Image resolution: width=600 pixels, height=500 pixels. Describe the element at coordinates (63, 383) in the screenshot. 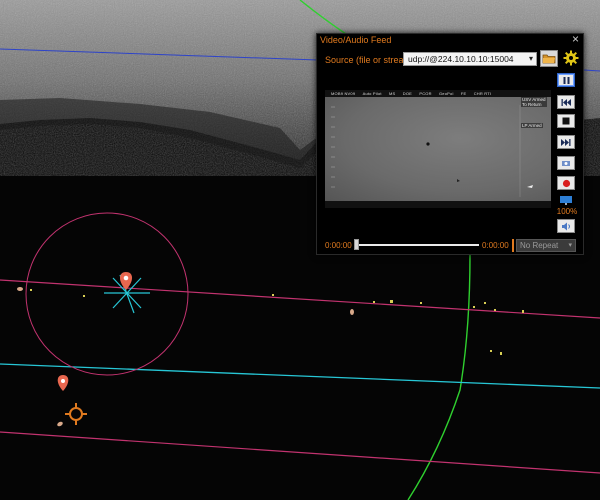

I see `location-pin-icon` at that location.